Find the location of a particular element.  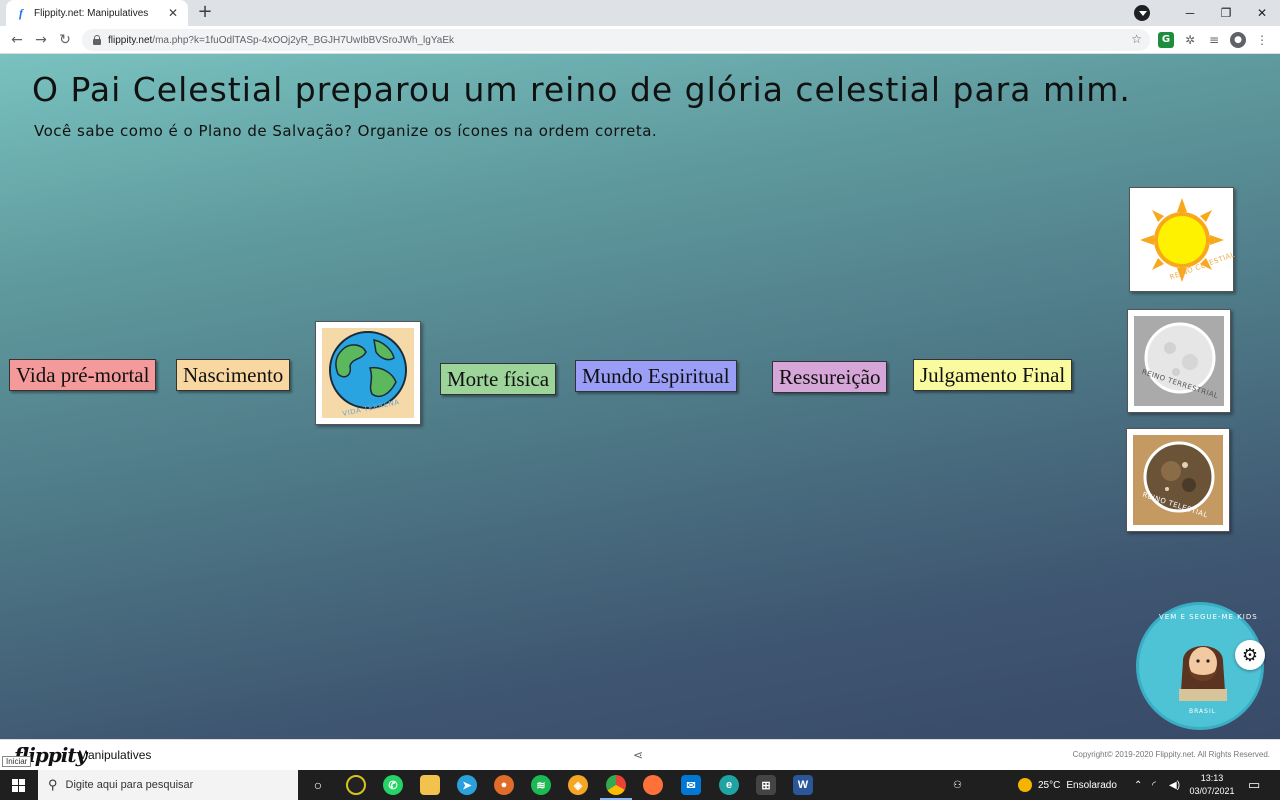

whatsapp-icon: ✆ is located at coordinates (393, 785).